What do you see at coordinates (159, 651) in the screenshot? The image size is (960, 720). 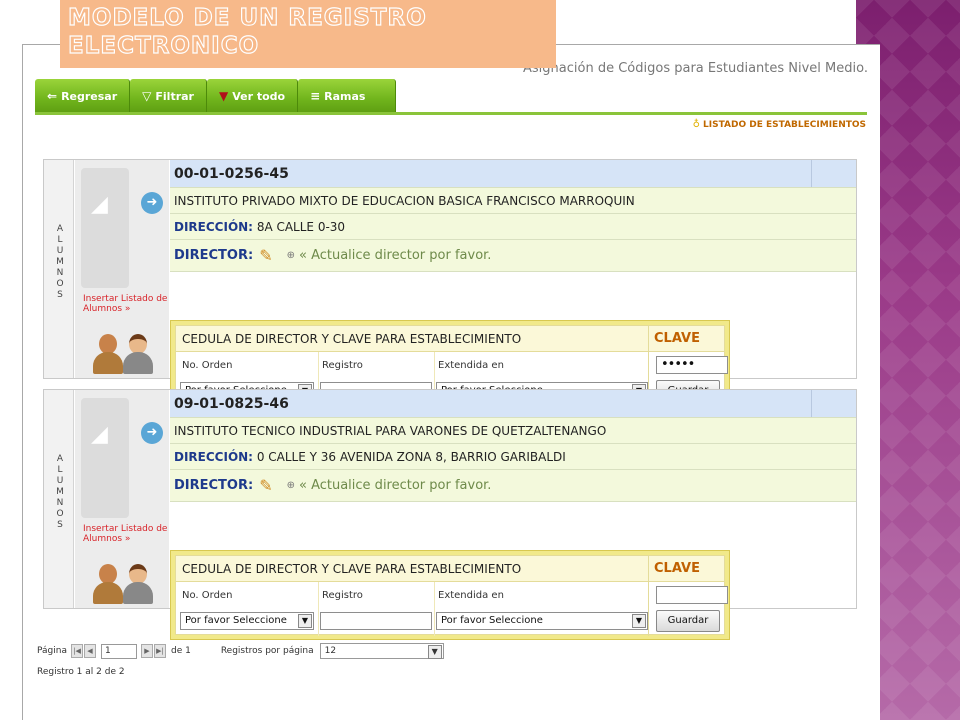 I see `last-page-icon: ▶|` at bounding box center [159, 651].